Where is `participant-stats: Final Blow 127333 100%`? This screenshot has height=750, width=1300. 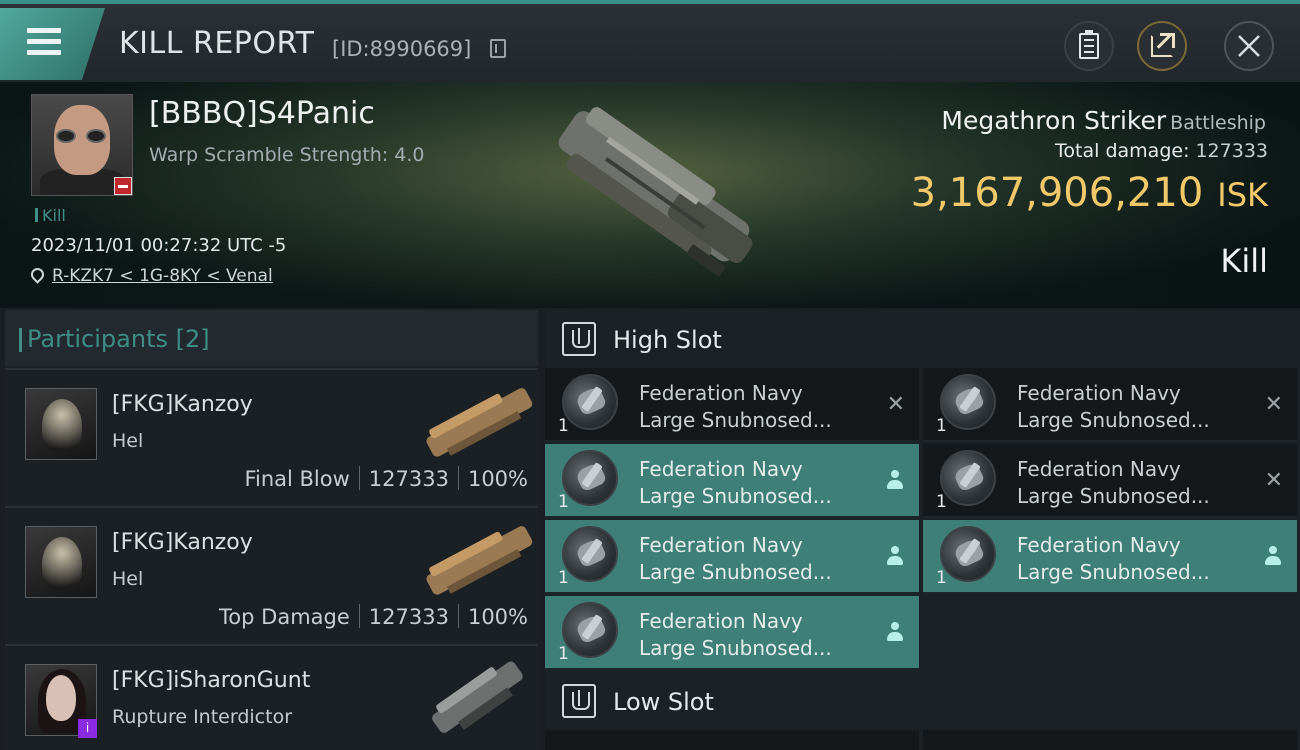 participant-stats: Final Blow 127333 100% is located at coordinates (386, 478).